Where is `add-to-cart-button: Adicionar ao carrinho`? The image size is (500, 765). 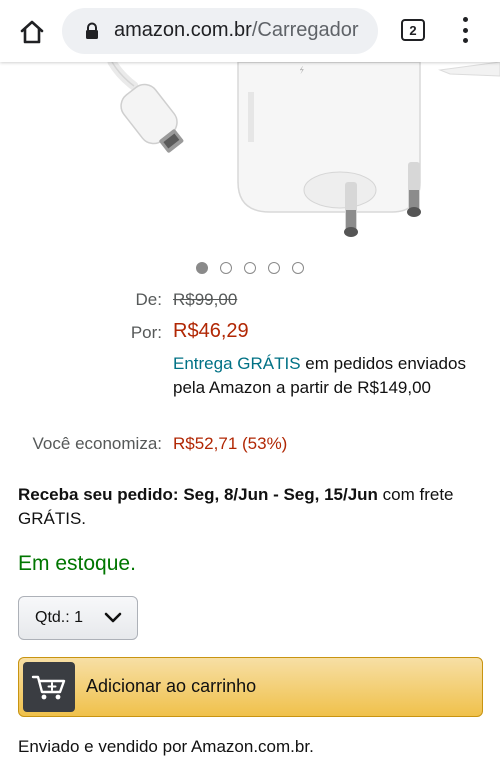 add-to-cart-button: Adicionar ao carrinho is located at coordinates (250, 687).